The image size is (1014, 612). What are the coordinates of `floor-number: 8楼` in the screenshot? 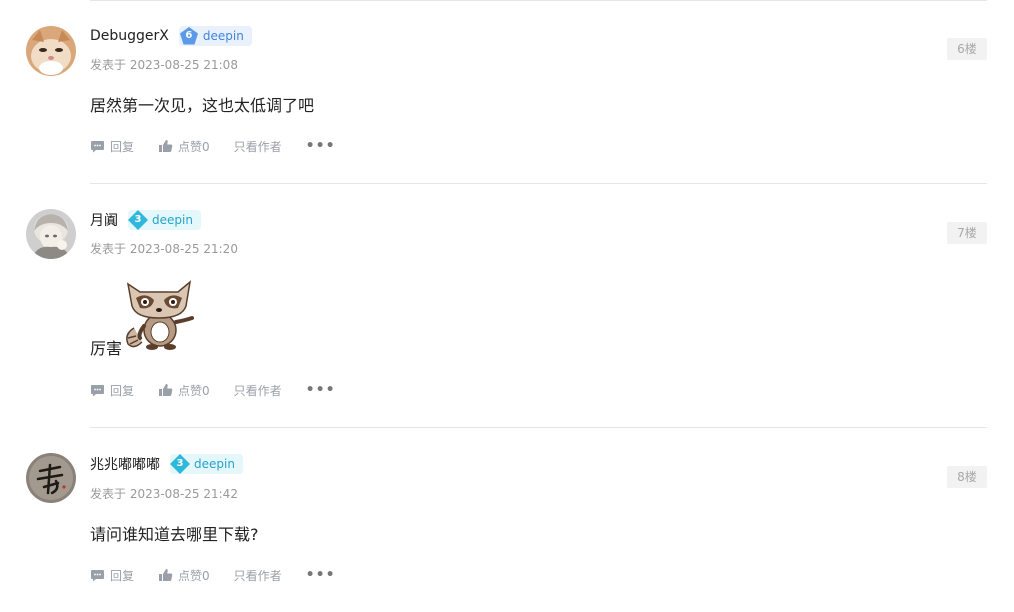 It's located at (967, 477).